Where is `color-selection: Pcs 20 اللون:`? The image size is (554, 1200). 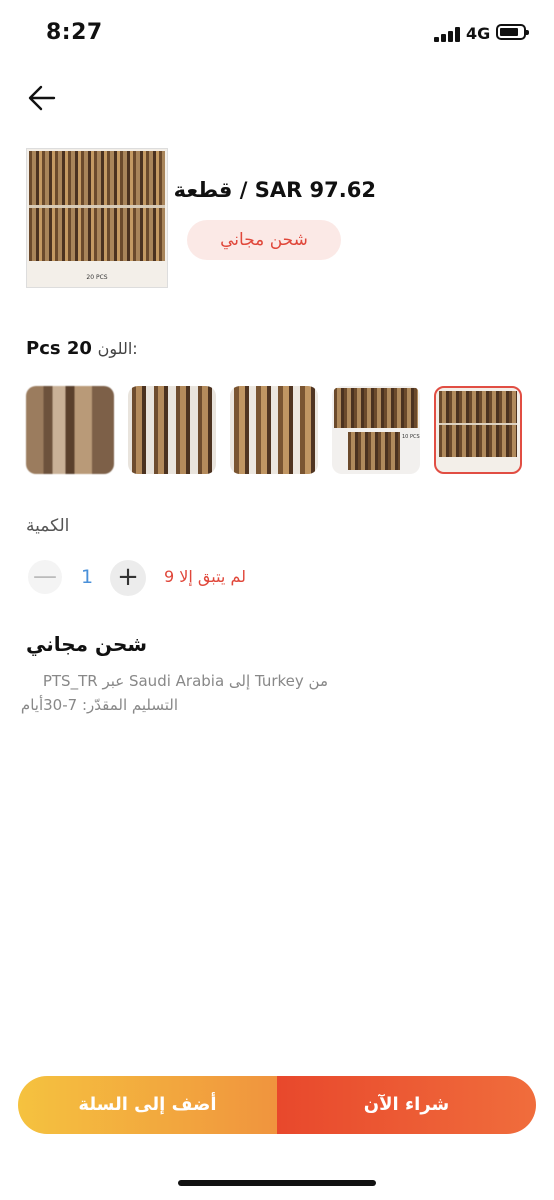 color-selection: Pcs 20 اللون: is located at coordinates (82, 348).